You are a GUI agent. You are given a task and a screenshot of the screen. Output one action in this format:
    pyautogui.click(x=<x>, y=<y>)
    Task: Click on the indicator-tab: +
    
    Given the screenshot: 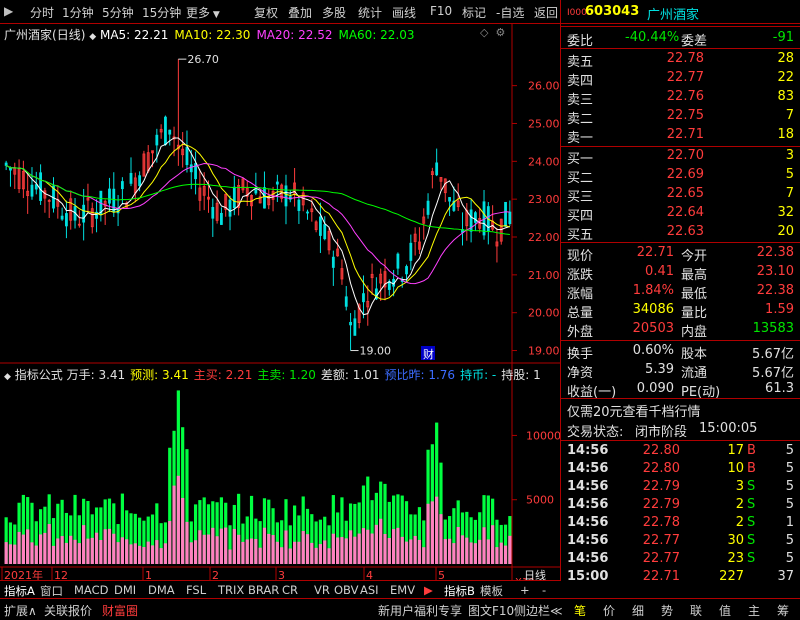 What is the action you would take?
    pyautogui.click(x=525, y=590)
    